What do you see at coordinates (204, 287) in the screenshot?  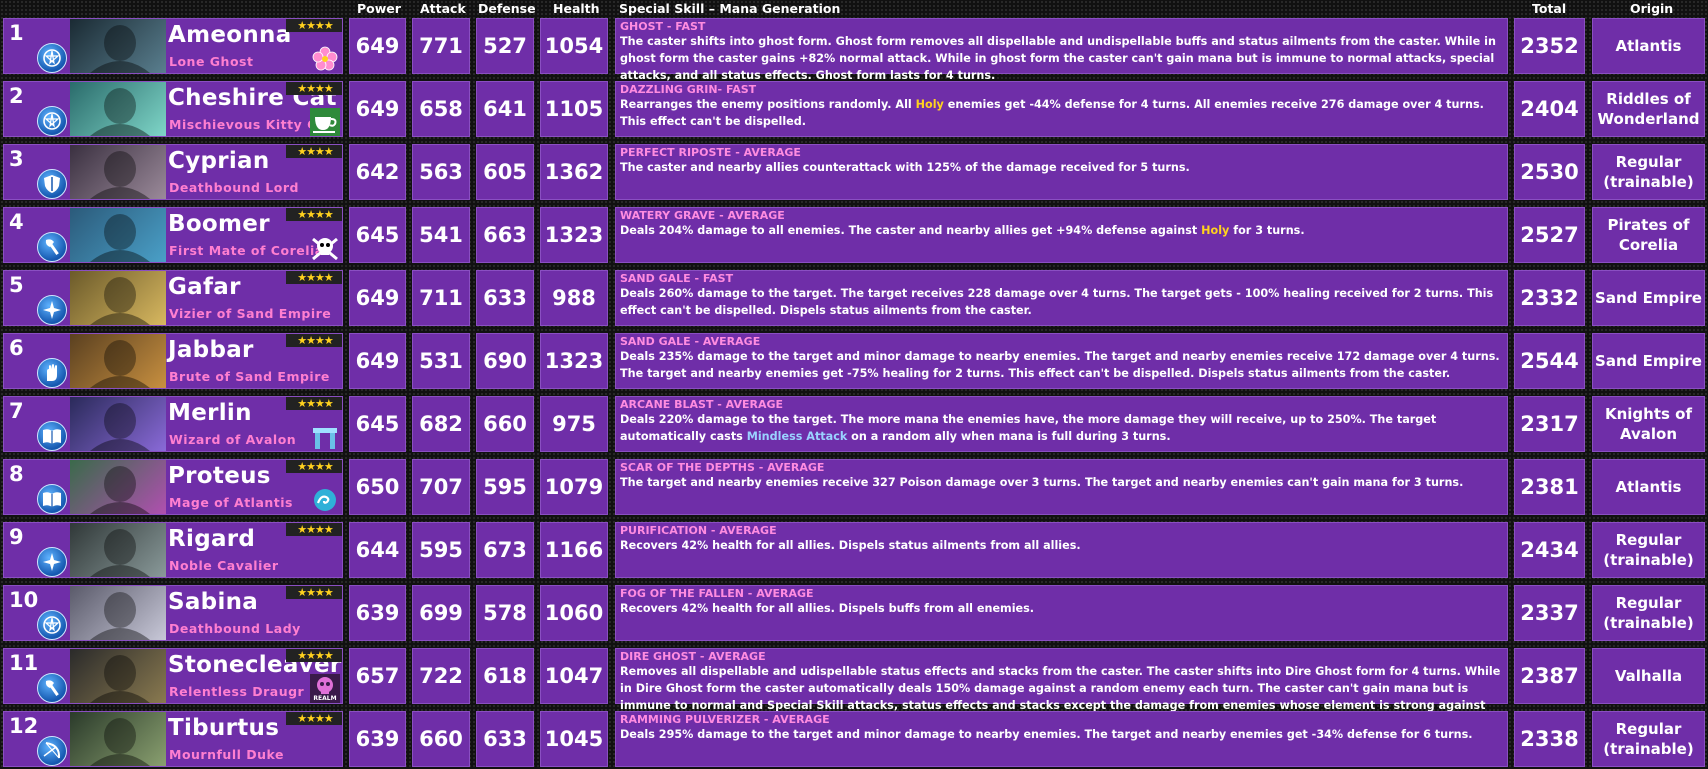 I see `hero-name: Gafar` at bounding box center [204, 287].